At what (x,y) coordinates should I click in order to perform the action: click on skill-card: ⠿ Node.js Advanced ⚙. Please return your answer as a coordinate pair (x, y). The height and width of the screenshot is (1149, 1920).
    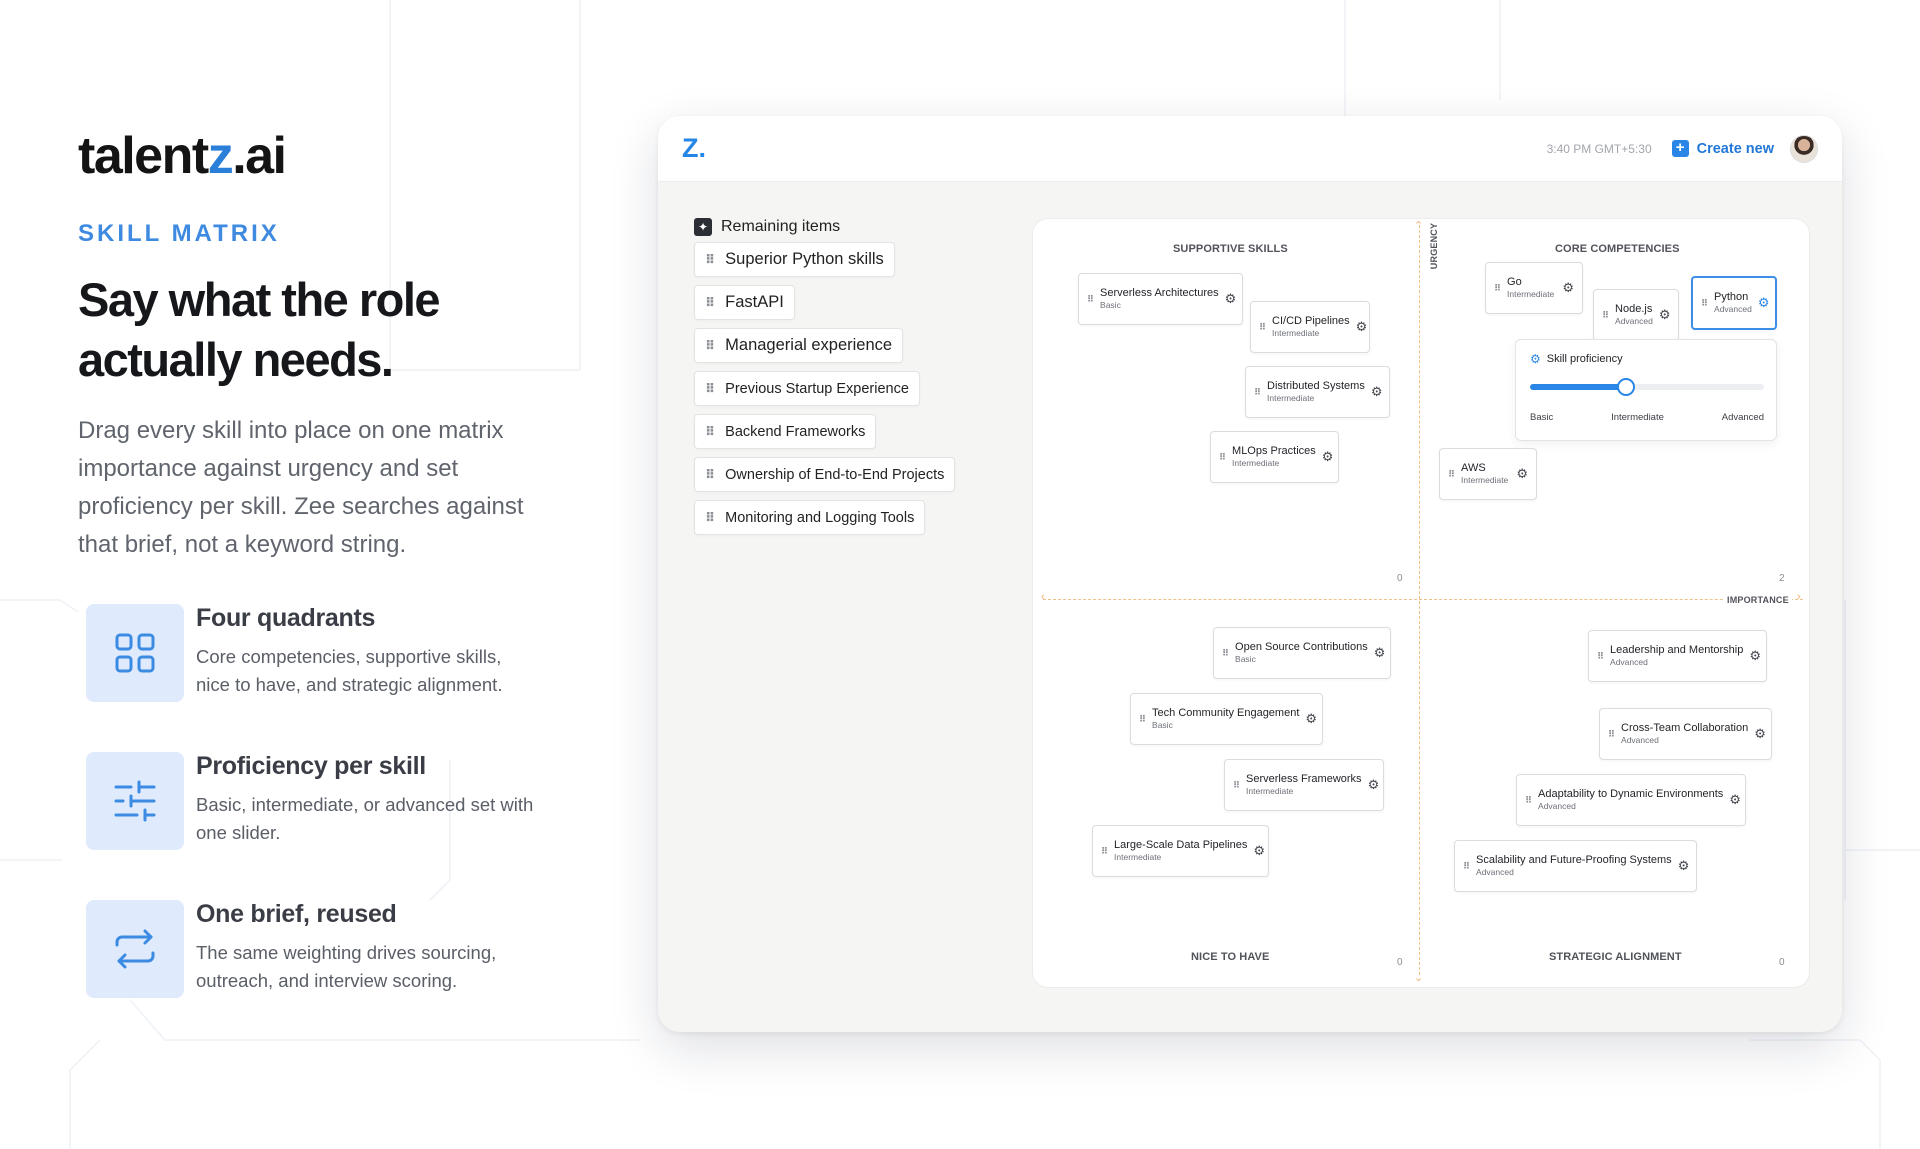
    Looking at the image, I should click on (1636, 315).